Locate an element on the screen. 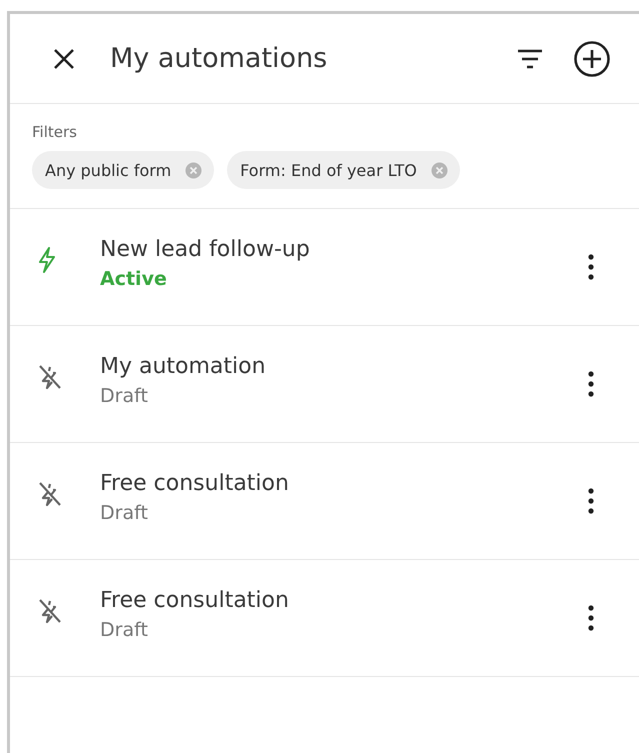  filters-label: Filters is located at coordinates (54, 132).